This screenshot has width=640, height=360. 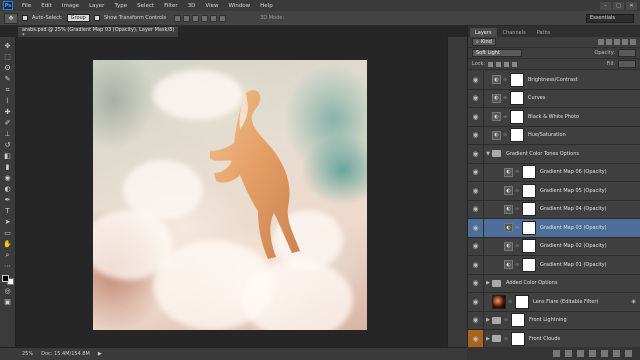 I want to click on add-mask-icon, so click(x=580, y=353).